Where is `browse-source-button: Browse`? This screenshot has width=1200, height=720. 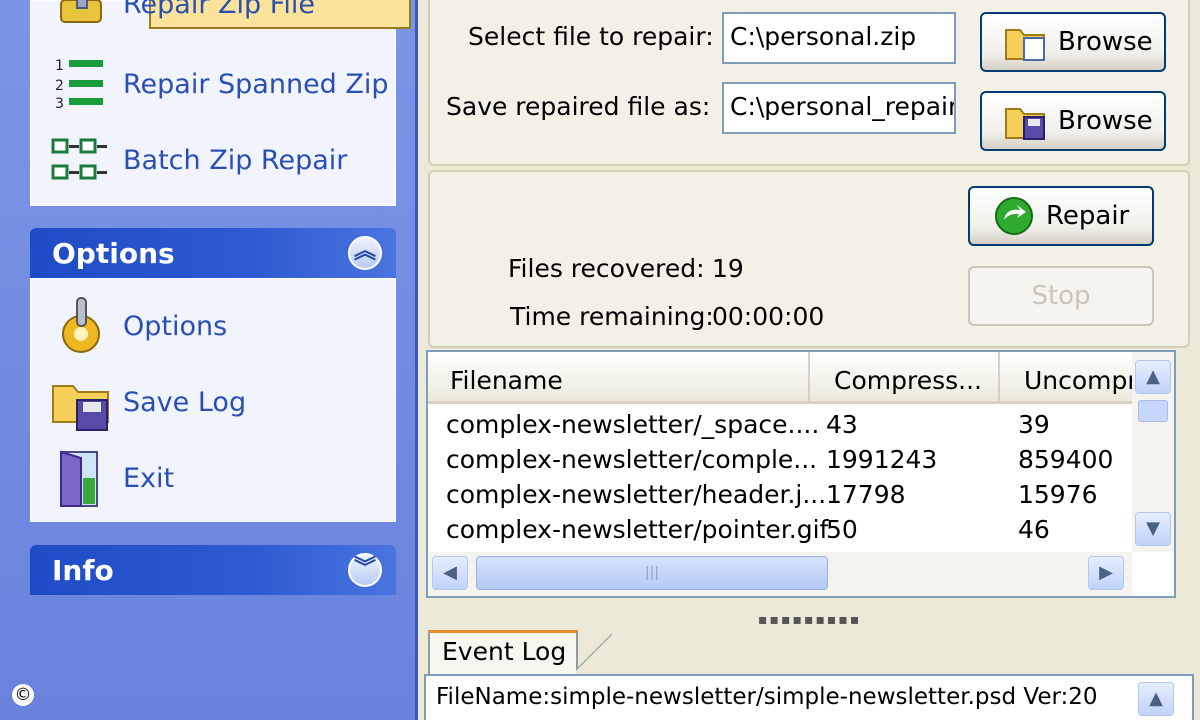
browse-source-button: Browse is located at coordinates (1073, 42).